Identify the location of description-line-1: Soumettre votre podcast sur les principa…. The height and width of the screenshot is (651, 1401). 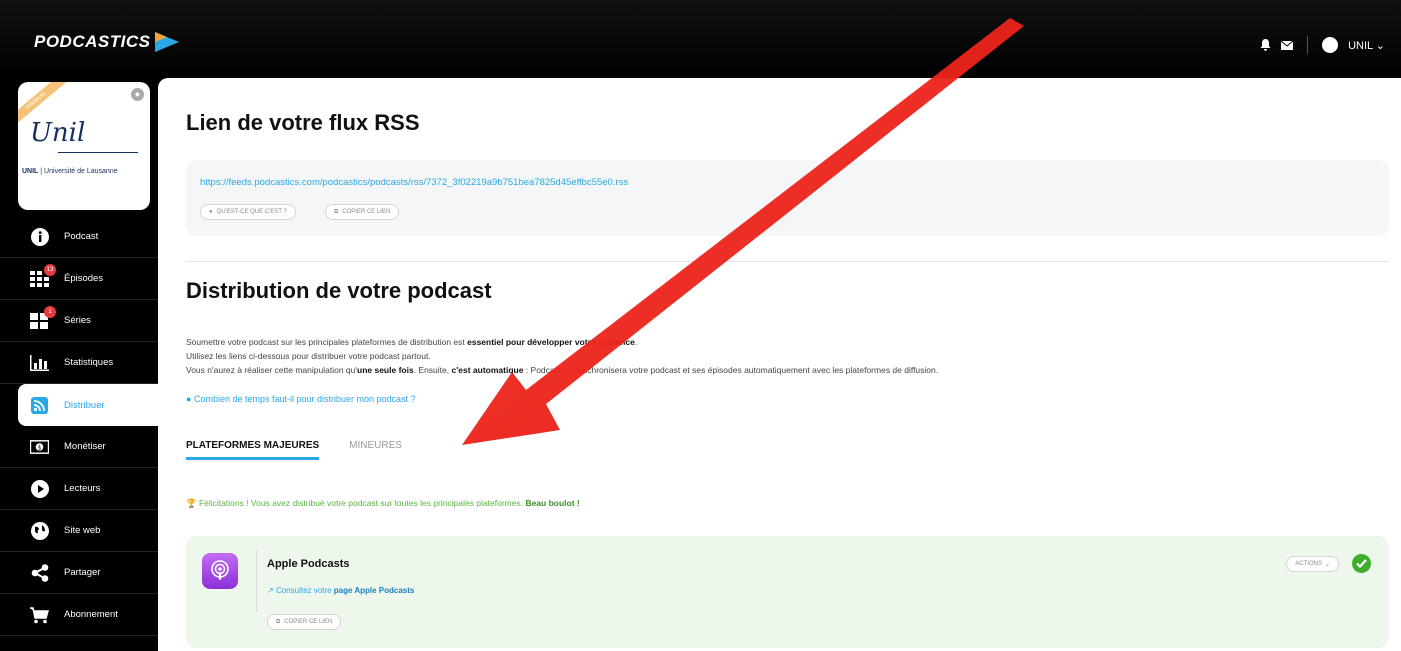
(412, 342).